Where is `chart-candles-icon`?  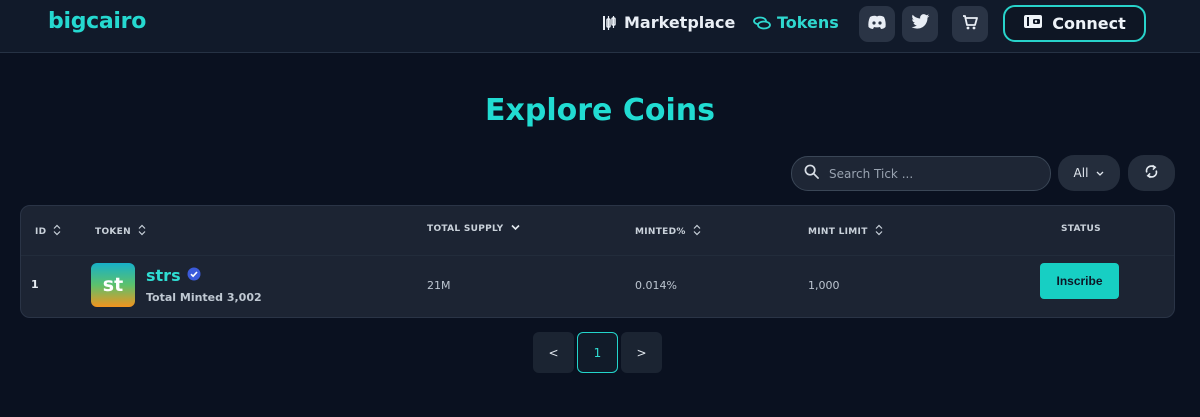
chart-candles-icon is located at coordinates (610, 23).